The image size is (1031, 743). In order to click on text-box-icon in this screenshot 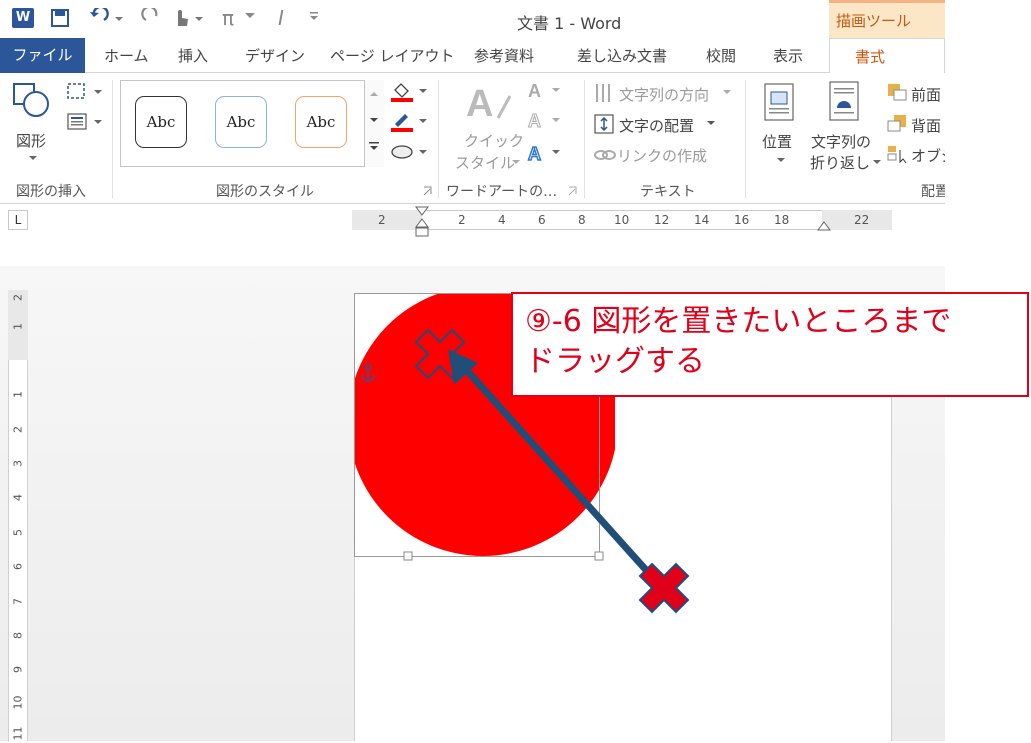, I will do `click(86, 122)`.